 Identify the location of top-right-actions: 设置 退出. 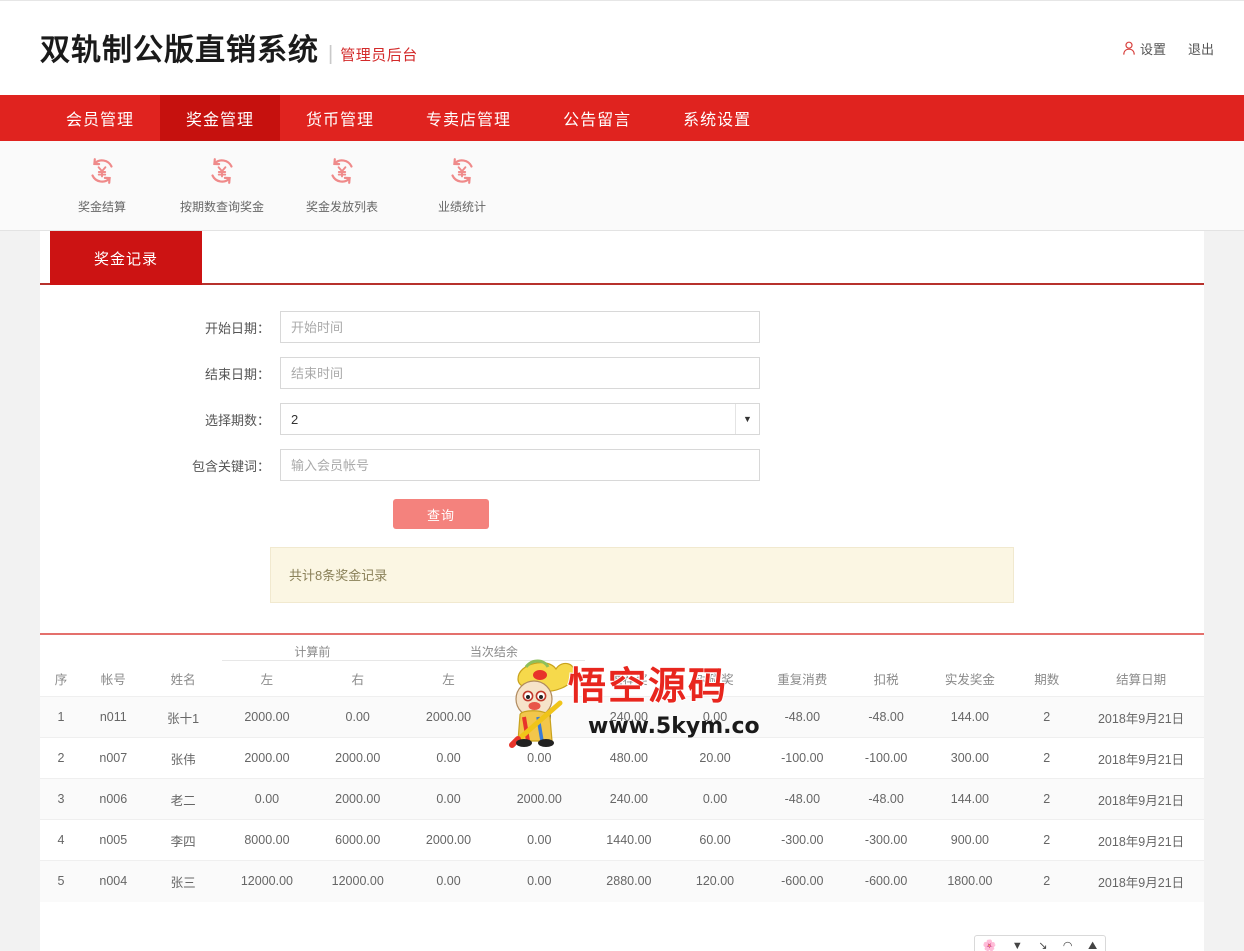
(1168, 48).